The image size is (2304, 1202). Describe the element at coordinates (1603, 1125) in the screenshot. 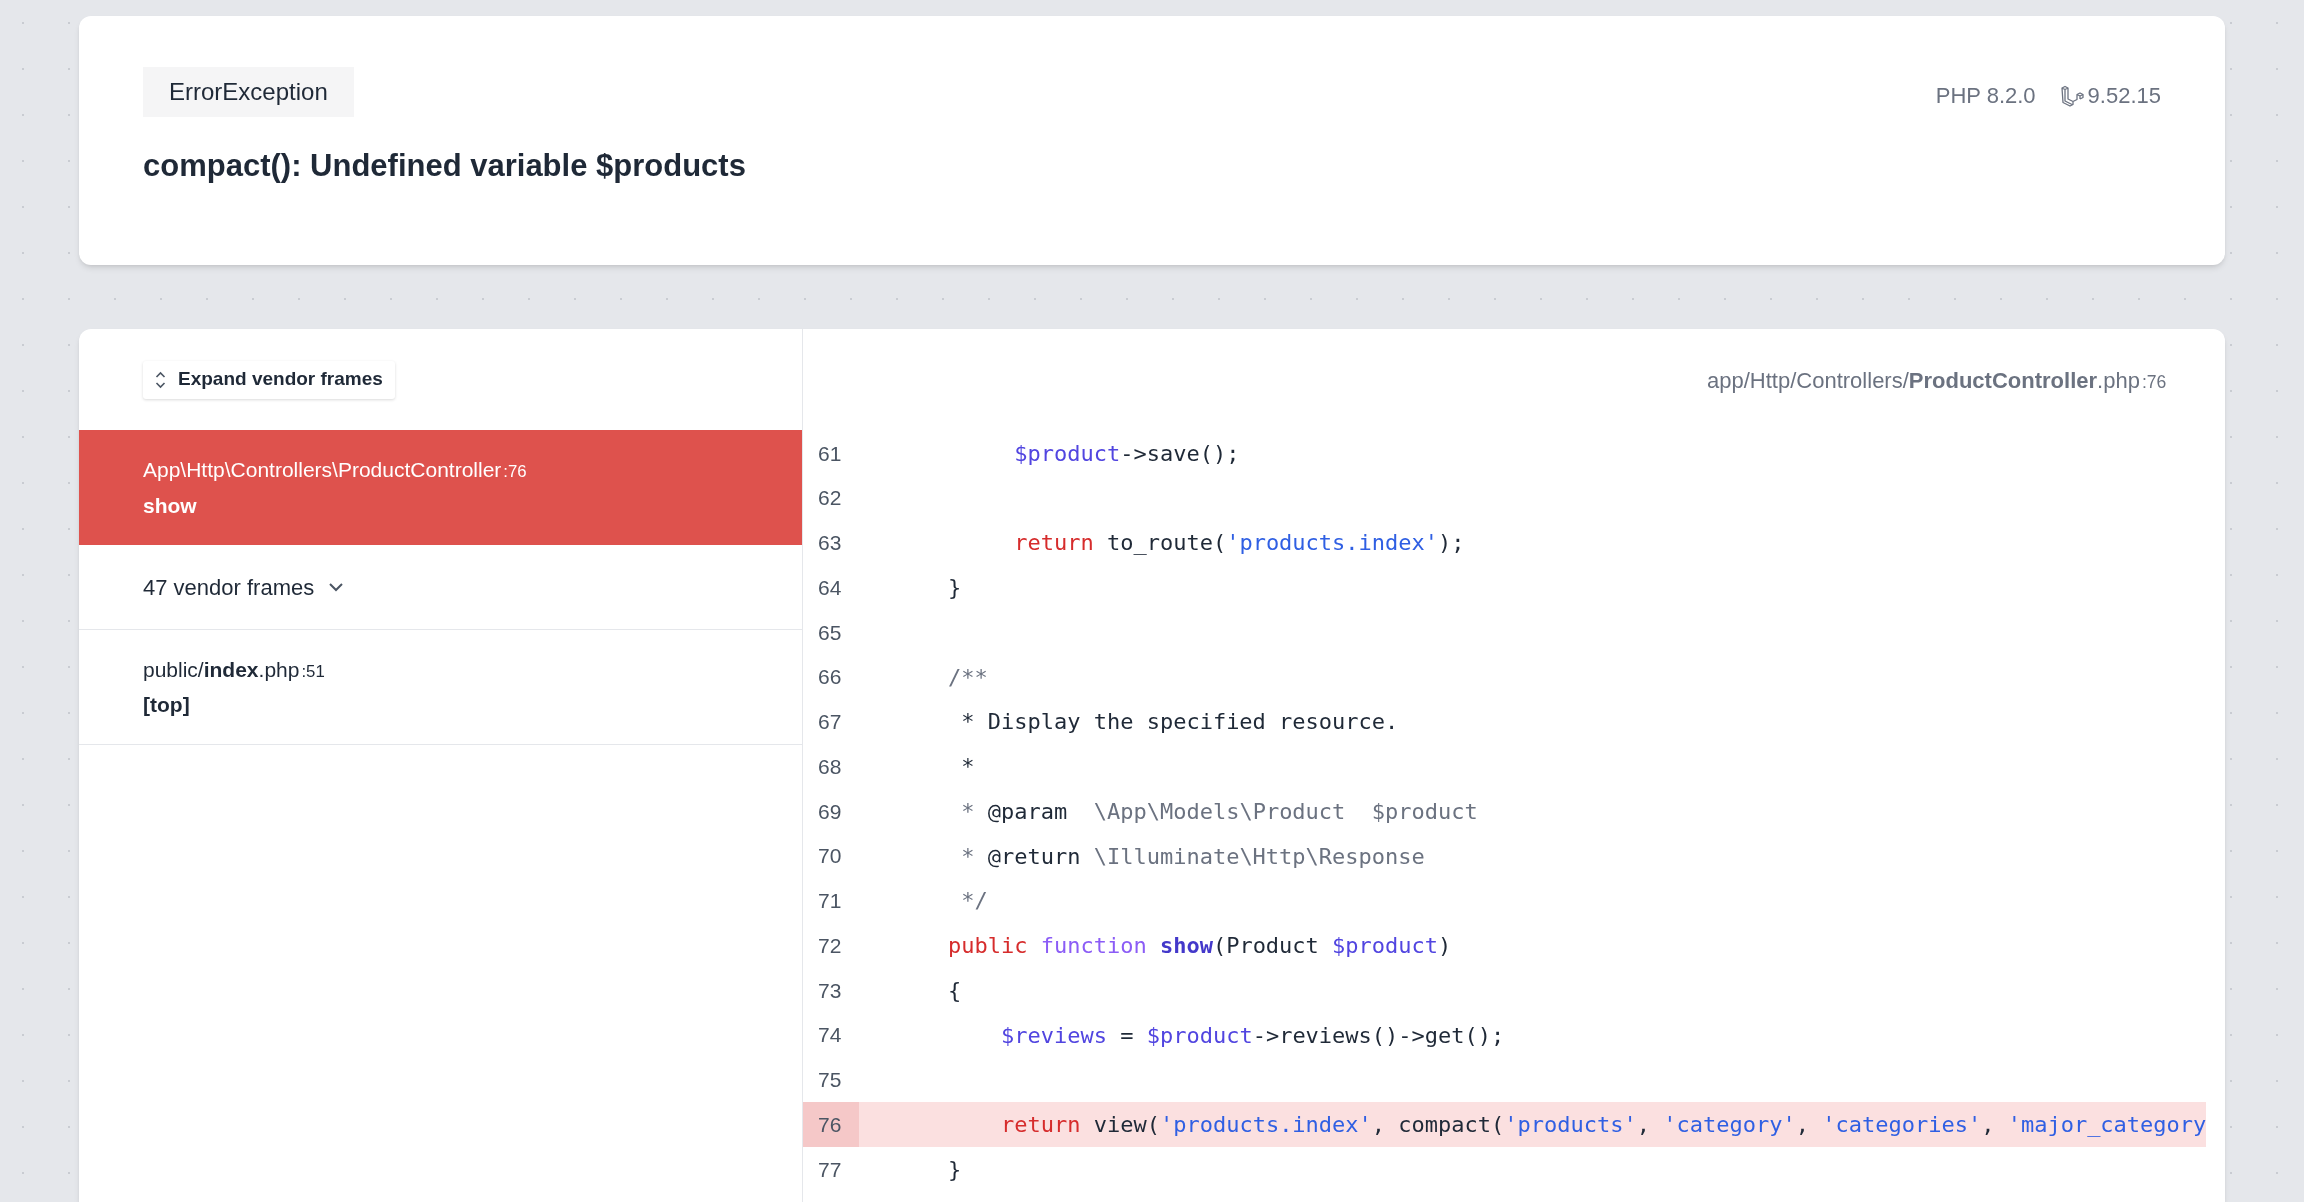

I see `code-line: return view('products.index', compact('products', 'category', 'categories', 'major_category` at that location.